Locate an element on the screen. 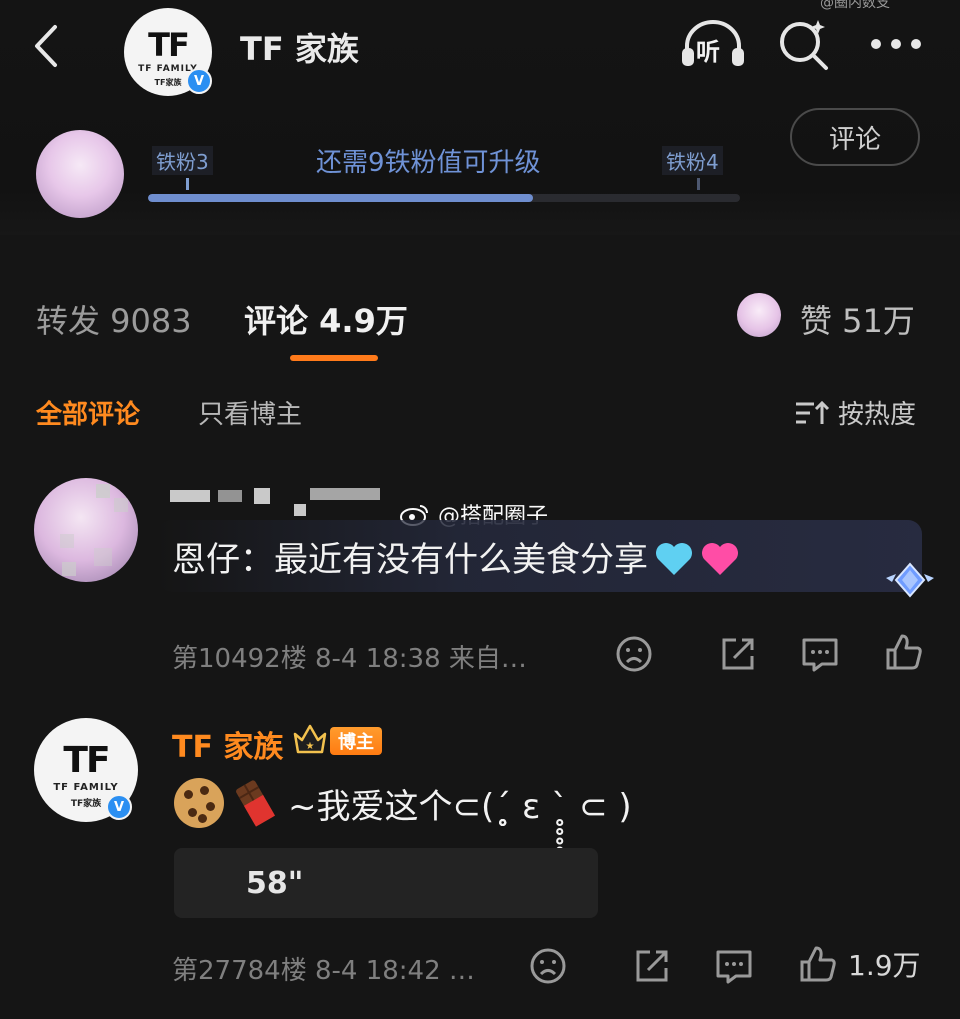  more-button is located at coordinates (896, 44).